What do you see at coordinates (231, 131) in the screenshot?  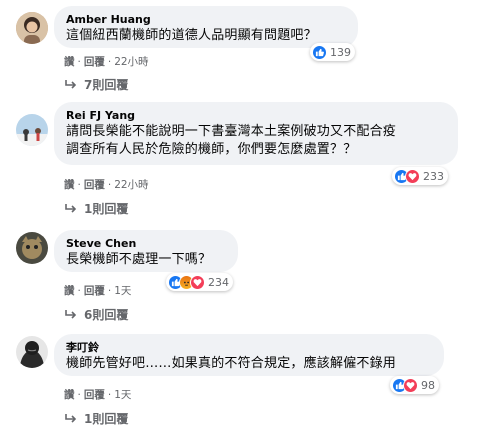 I see `comment-text-line-1: 請問長榮能不能說明一下書臺灣本土案例破功又不配合疫` at bounding box center [231, 131].